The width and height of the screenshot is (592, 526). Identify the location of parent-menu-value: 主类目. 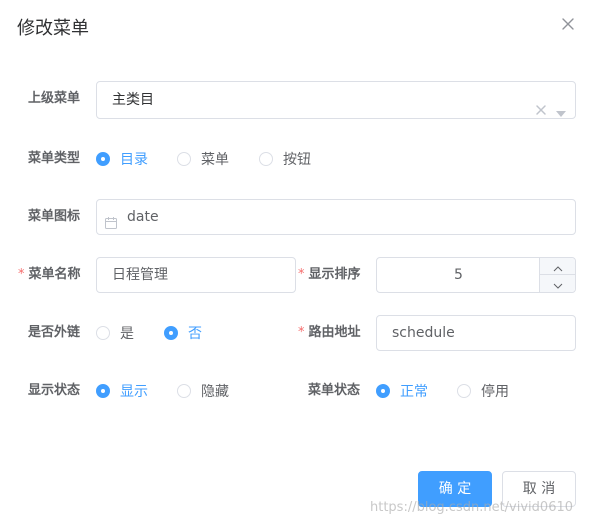
(133, 100).